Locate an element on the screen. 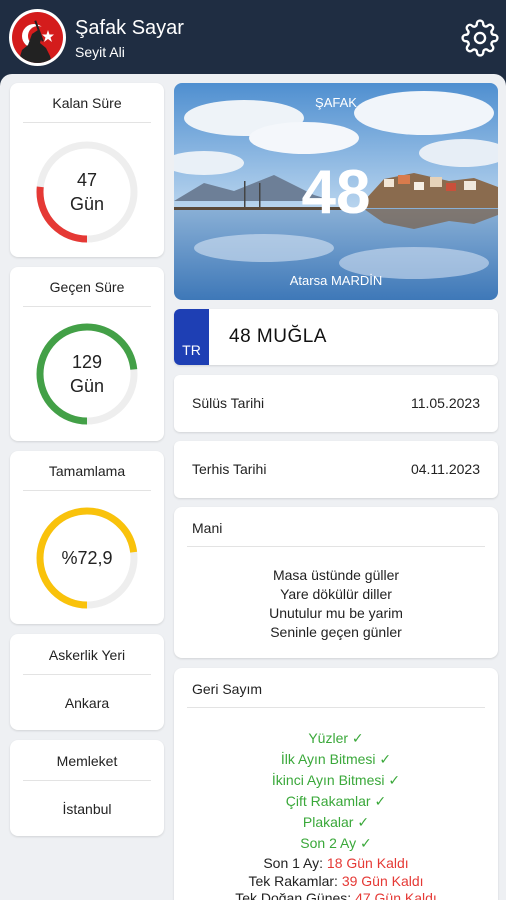 The height and width of the screenshot is (900, 506). sulus-label: Sülüs Tarihi is located at coordinates (228, 403).